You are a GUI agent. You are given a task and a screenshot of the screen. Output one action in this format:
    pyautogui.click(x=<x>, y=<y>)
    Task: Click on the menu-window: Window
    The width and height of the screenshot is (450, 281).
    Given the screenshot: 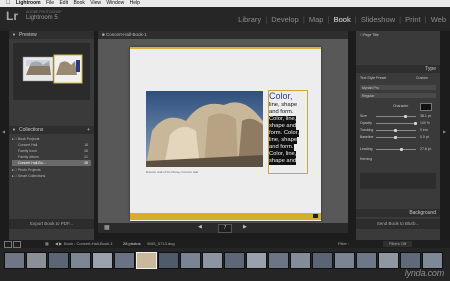 What is the action you would take?
    pyautogui.click(x=115, y=3)
    